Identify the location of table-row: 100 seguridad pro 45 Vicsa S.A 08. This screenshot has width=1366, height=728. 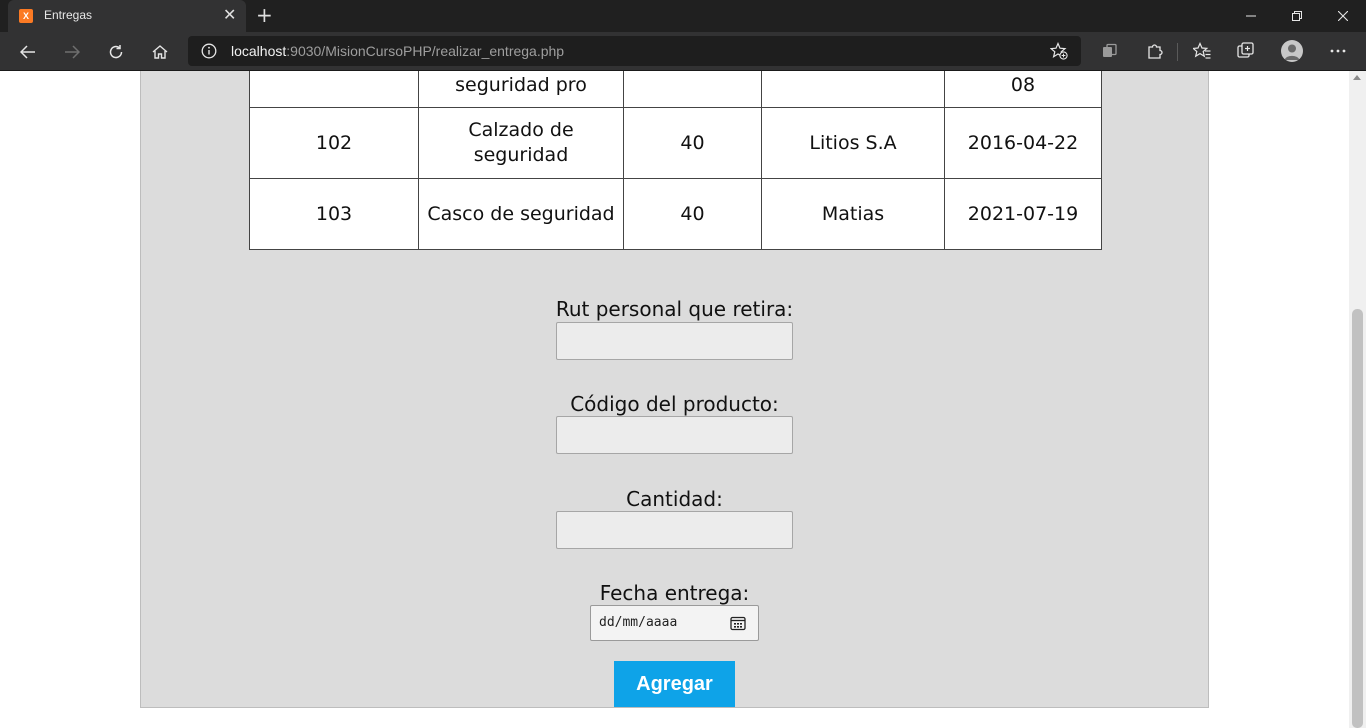
(675, 89).